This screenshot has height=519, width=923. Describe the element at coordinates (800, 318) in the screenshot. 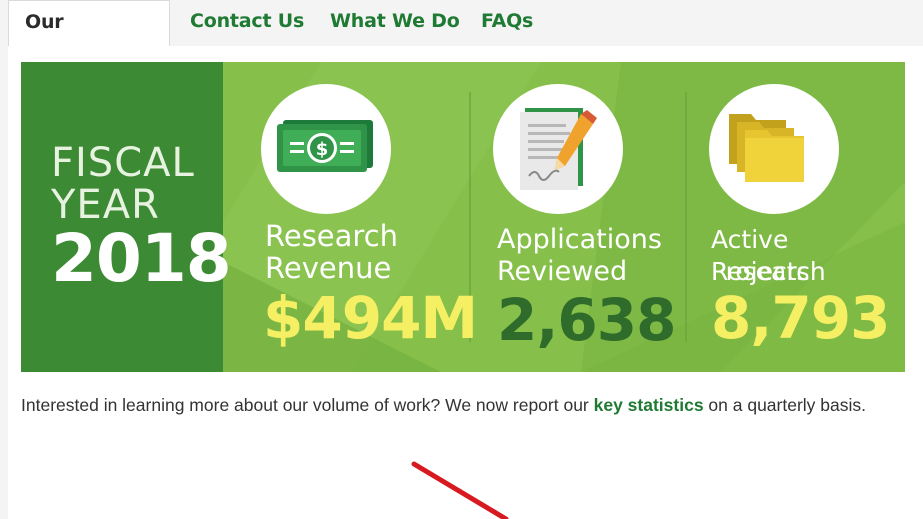

I see `stat-value: 8,793` at that location.